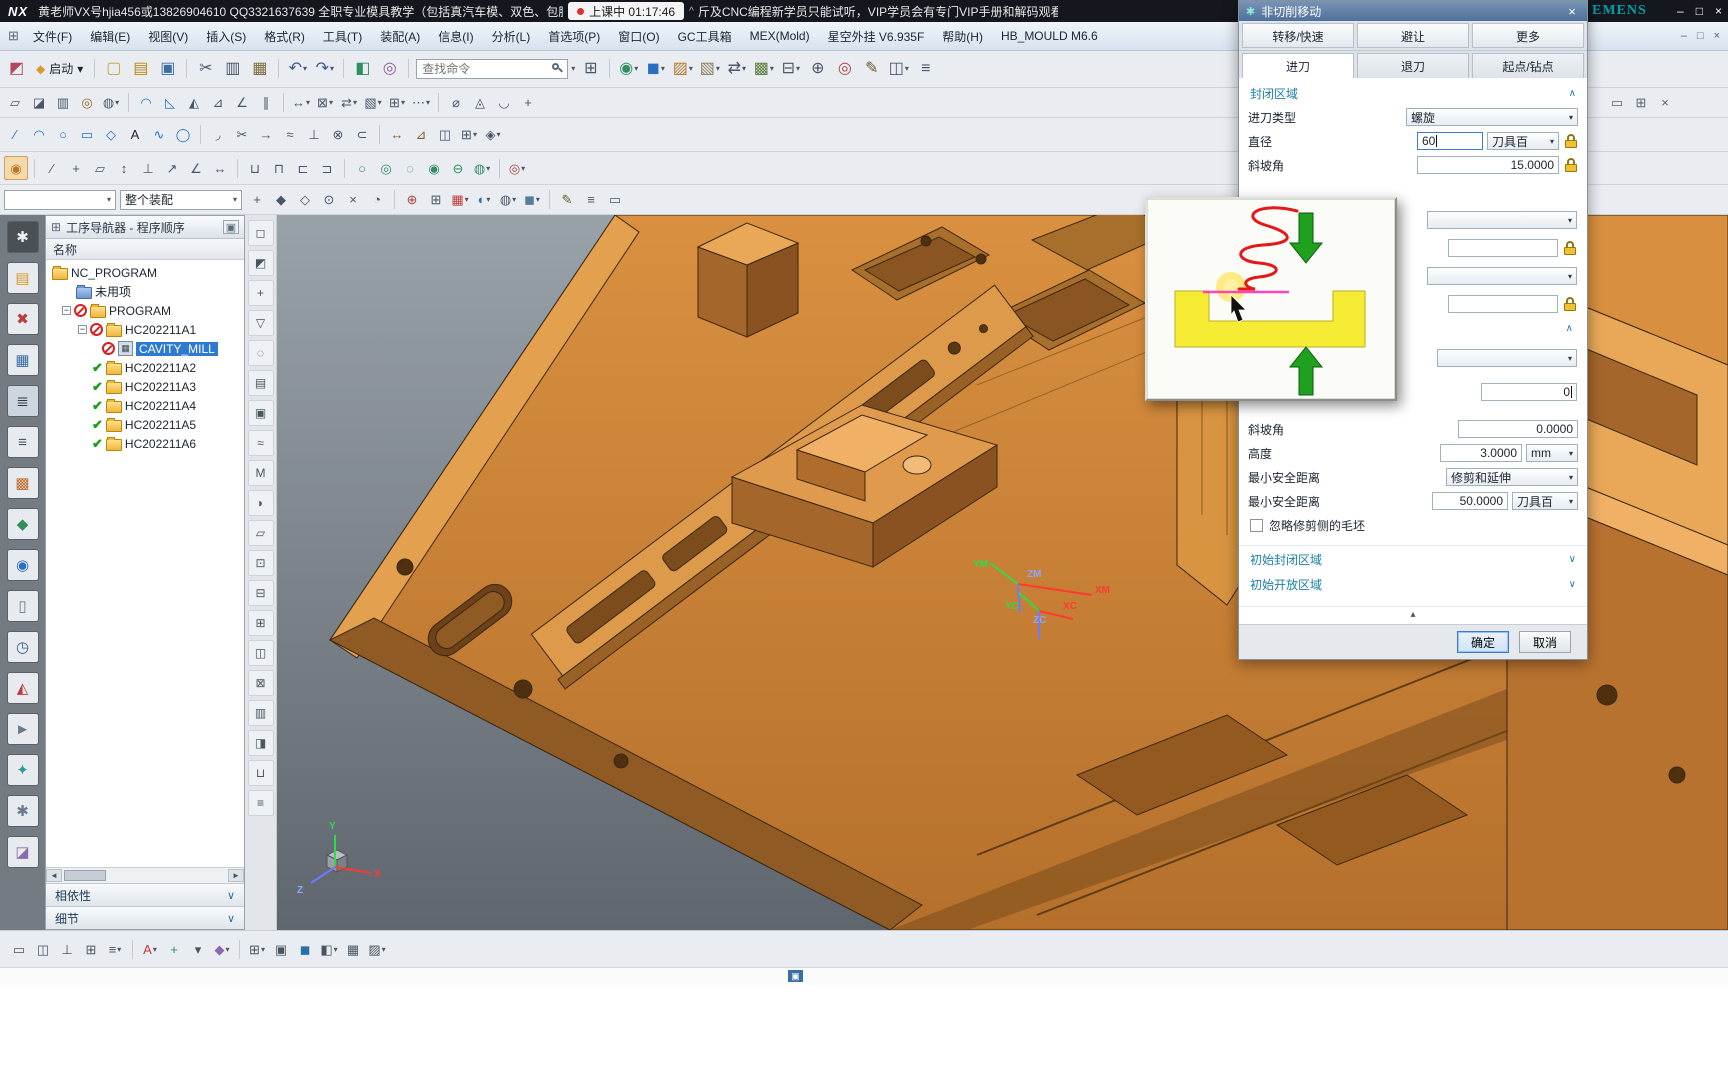 The height and width of the screenshot is (1080, 1728). I want to click on shade-icon: ◧ ▾, so click(329, 949).